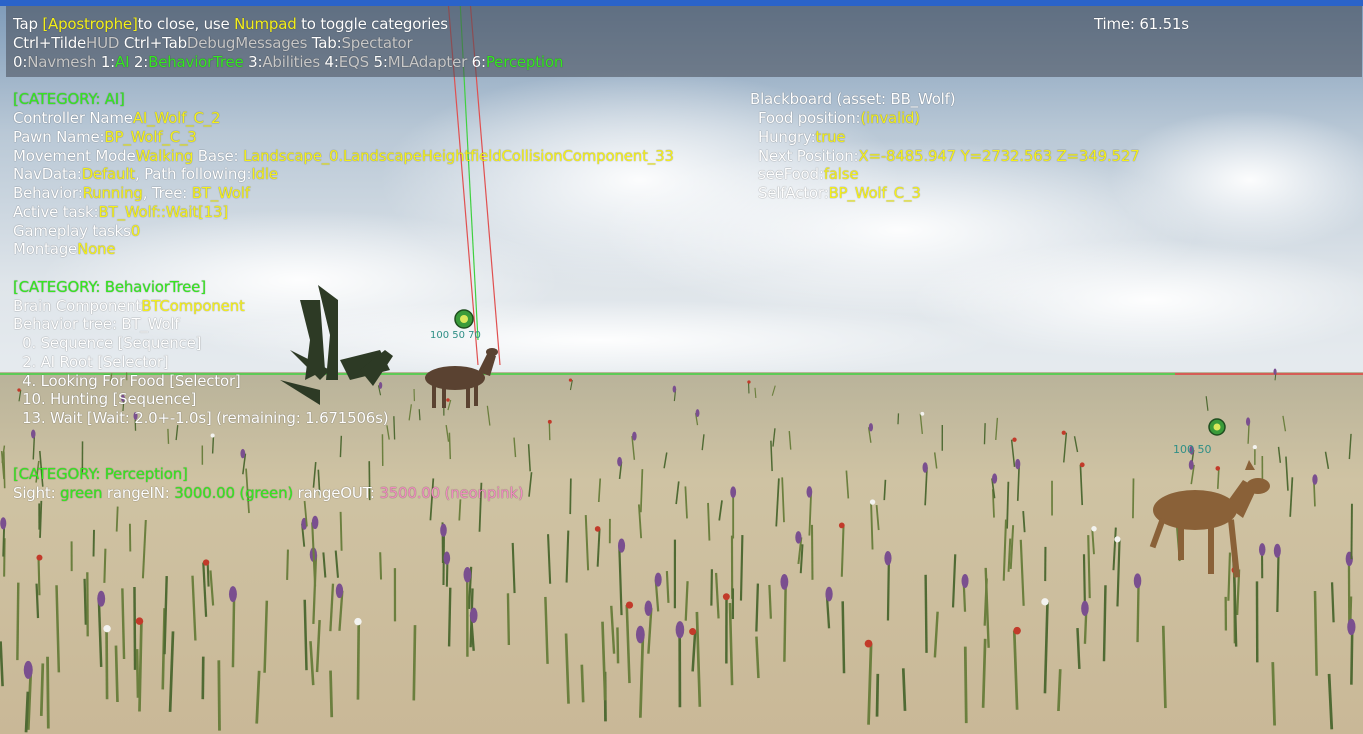 The width and height of the screenshot is (1363, 734). What do you see at coordinates (129, 306) in the screenshot?
I see `bt-brain-component: Brain ComponentBTComponent` at bounding box center [129, 306].